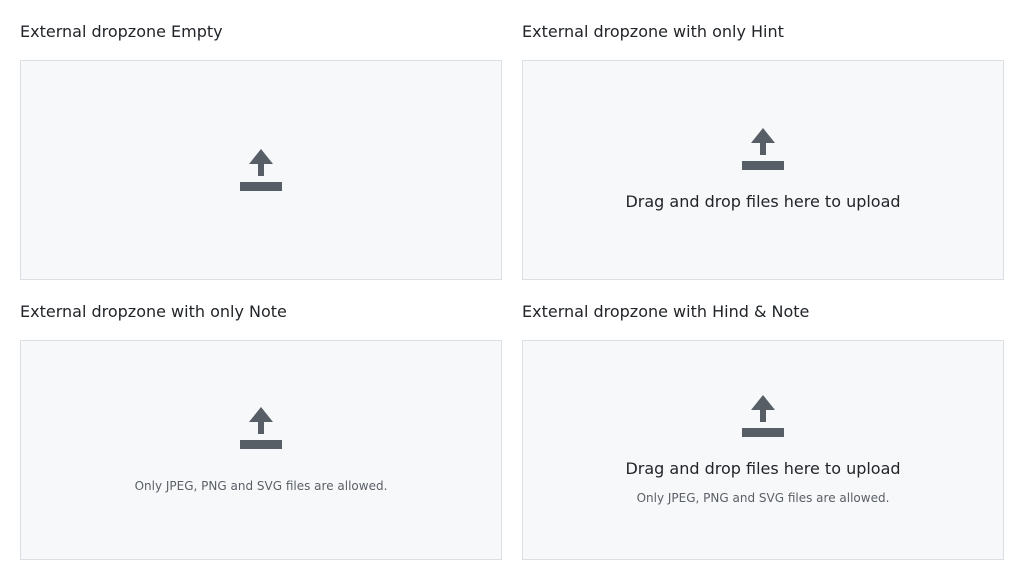  Describe the element at coordinates (153, 311) in the screenshot. I see `section-title: External dropzone with only Note` at that location.